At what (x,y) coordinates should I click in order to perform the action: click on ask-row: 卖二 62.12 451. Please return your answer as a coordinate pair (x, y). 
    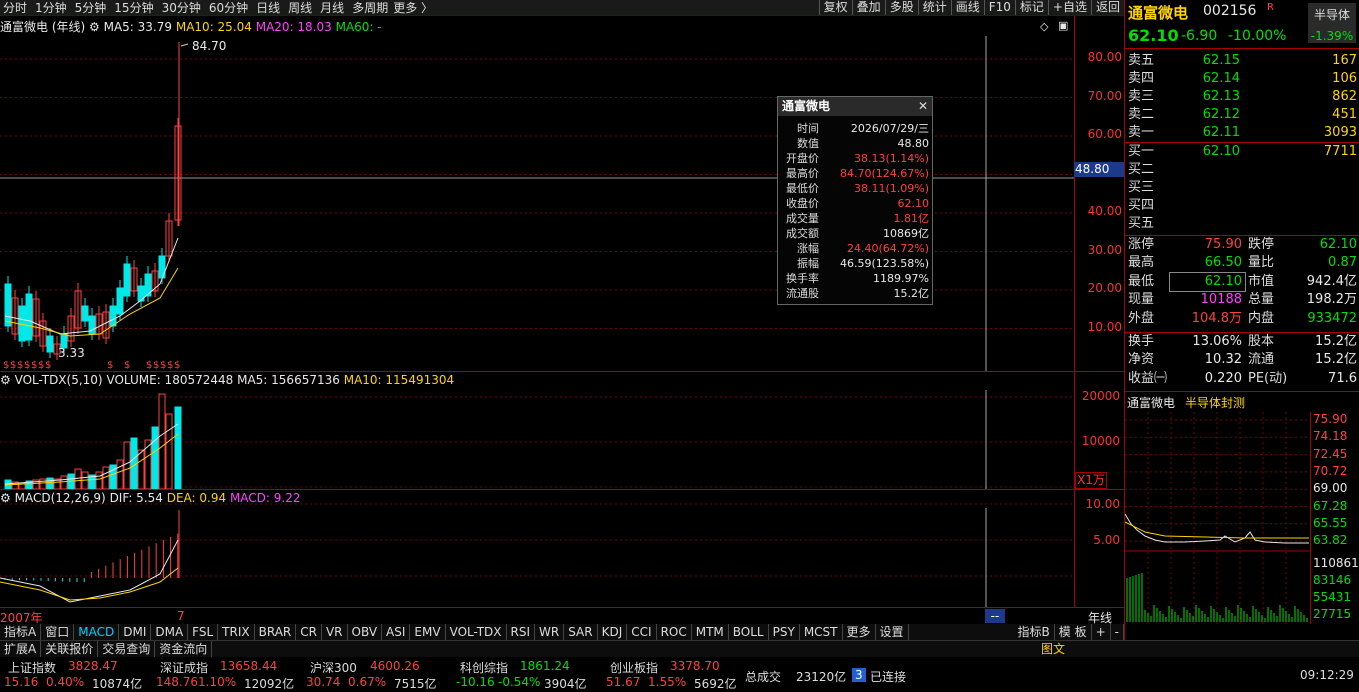
    Looking at the image, I should click on (1242, 115).